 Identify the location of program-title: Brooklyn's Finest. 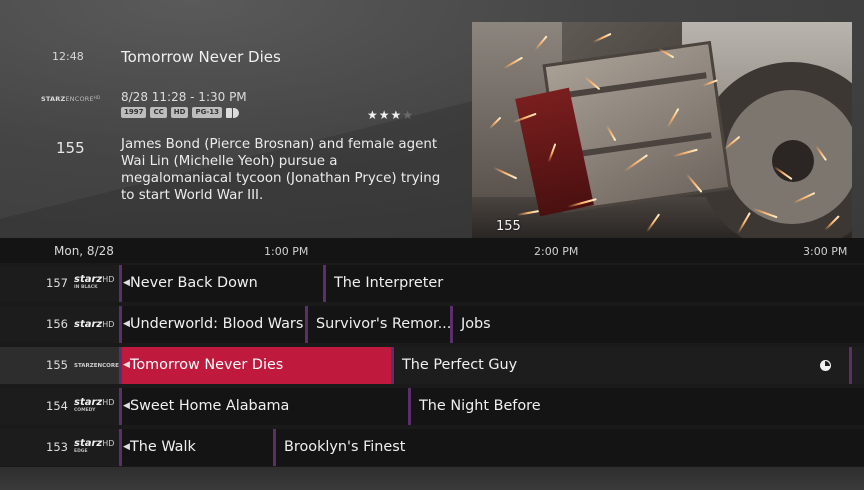
(345, 447).